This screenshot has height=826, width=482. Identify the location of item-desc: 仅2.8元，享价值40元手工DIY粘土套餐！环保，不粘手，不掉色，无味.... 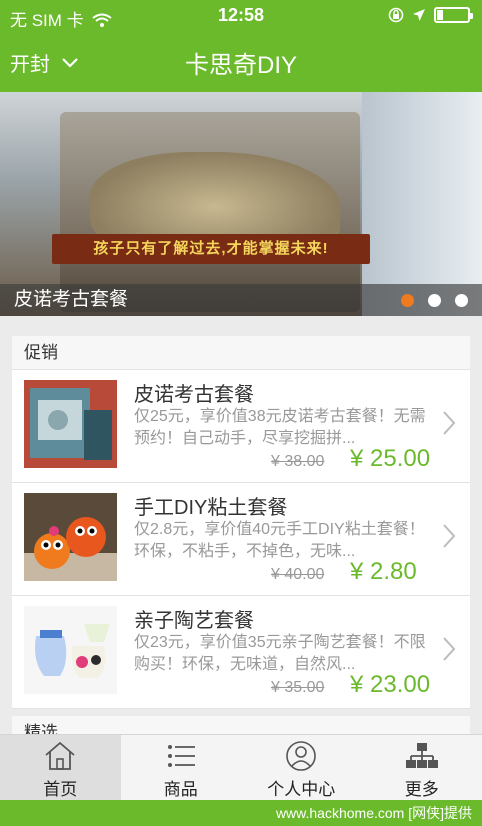
(279, 540).